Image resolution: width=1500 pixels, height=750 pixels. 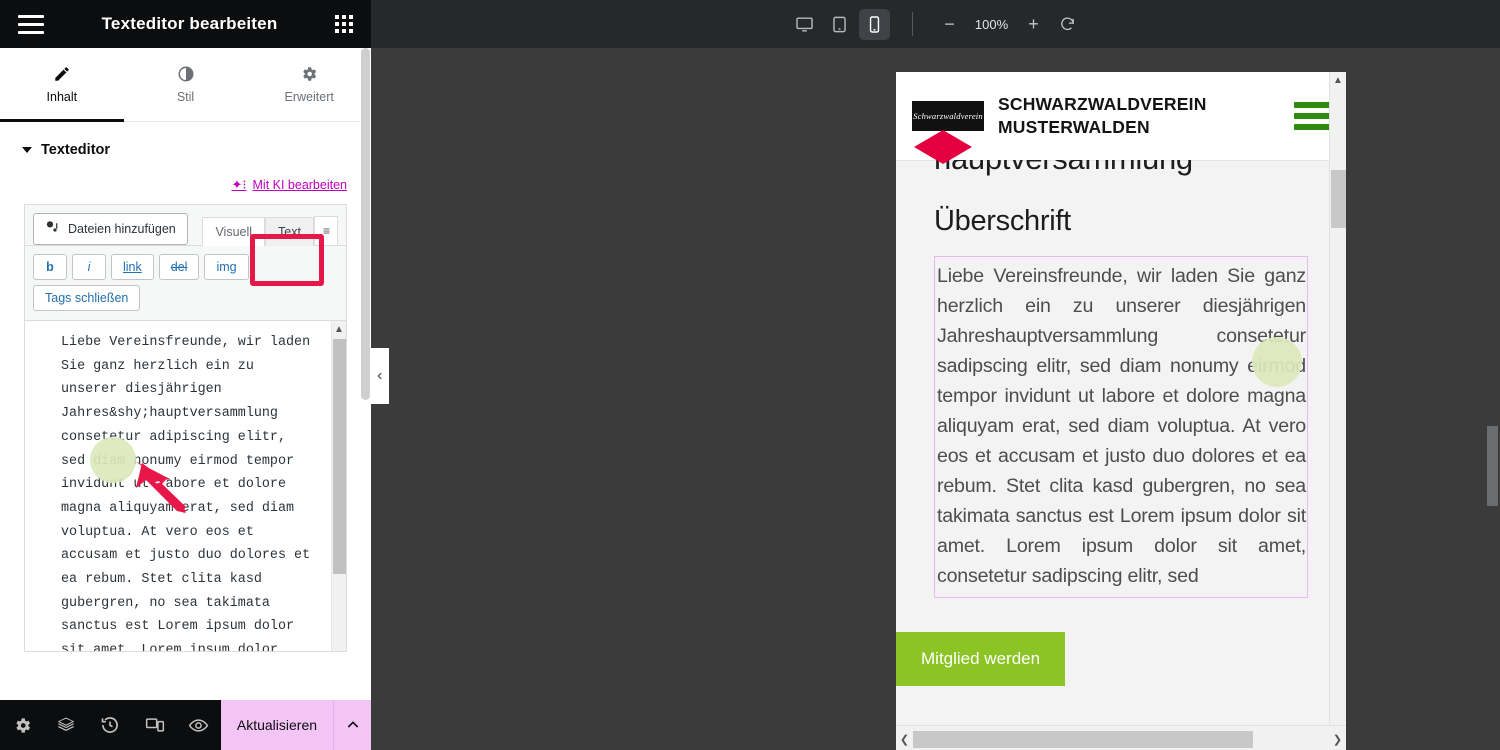 I want to click on tab-inhalt: Inhalt, so click(x=62, y=85).